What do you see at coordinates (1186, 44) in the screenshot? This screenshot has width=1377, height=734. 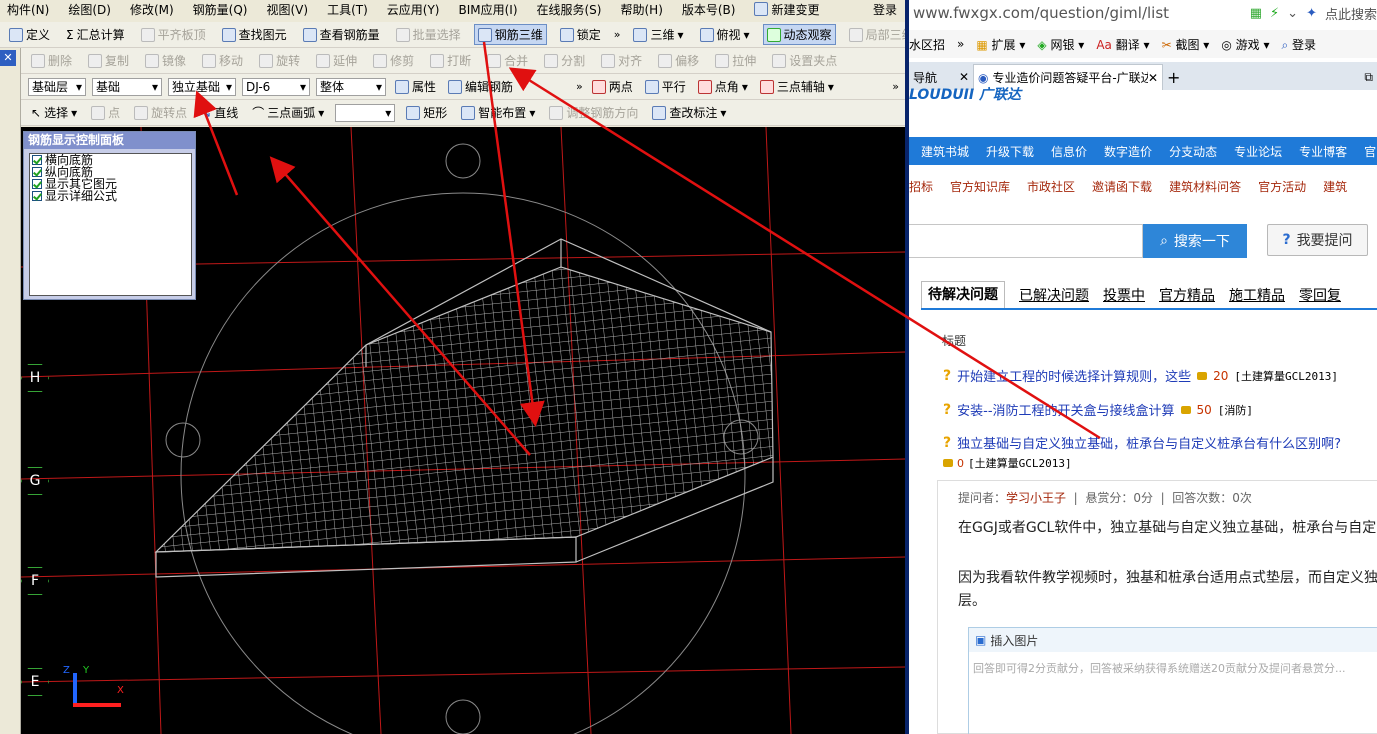 I see `fav-screenshot: ✂ 截图 ▾` at bounding box center [1186, 44].